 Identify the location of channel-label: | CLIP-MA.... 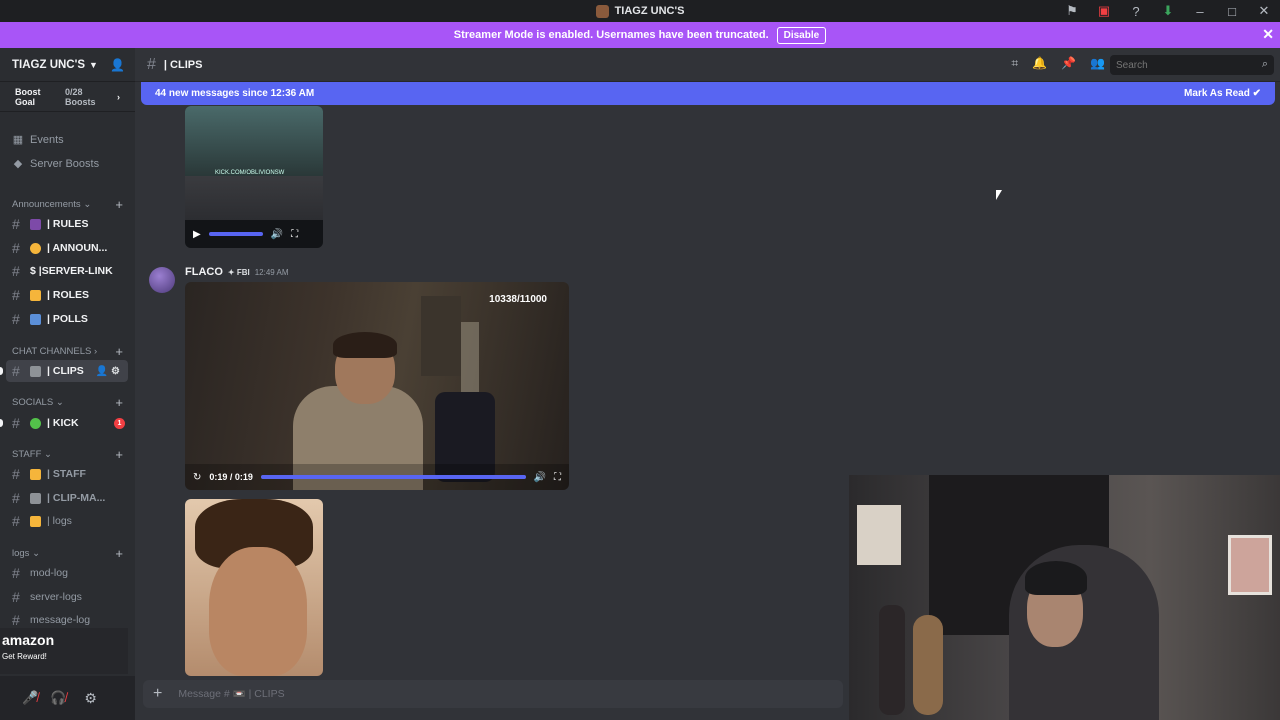
(76, 498).